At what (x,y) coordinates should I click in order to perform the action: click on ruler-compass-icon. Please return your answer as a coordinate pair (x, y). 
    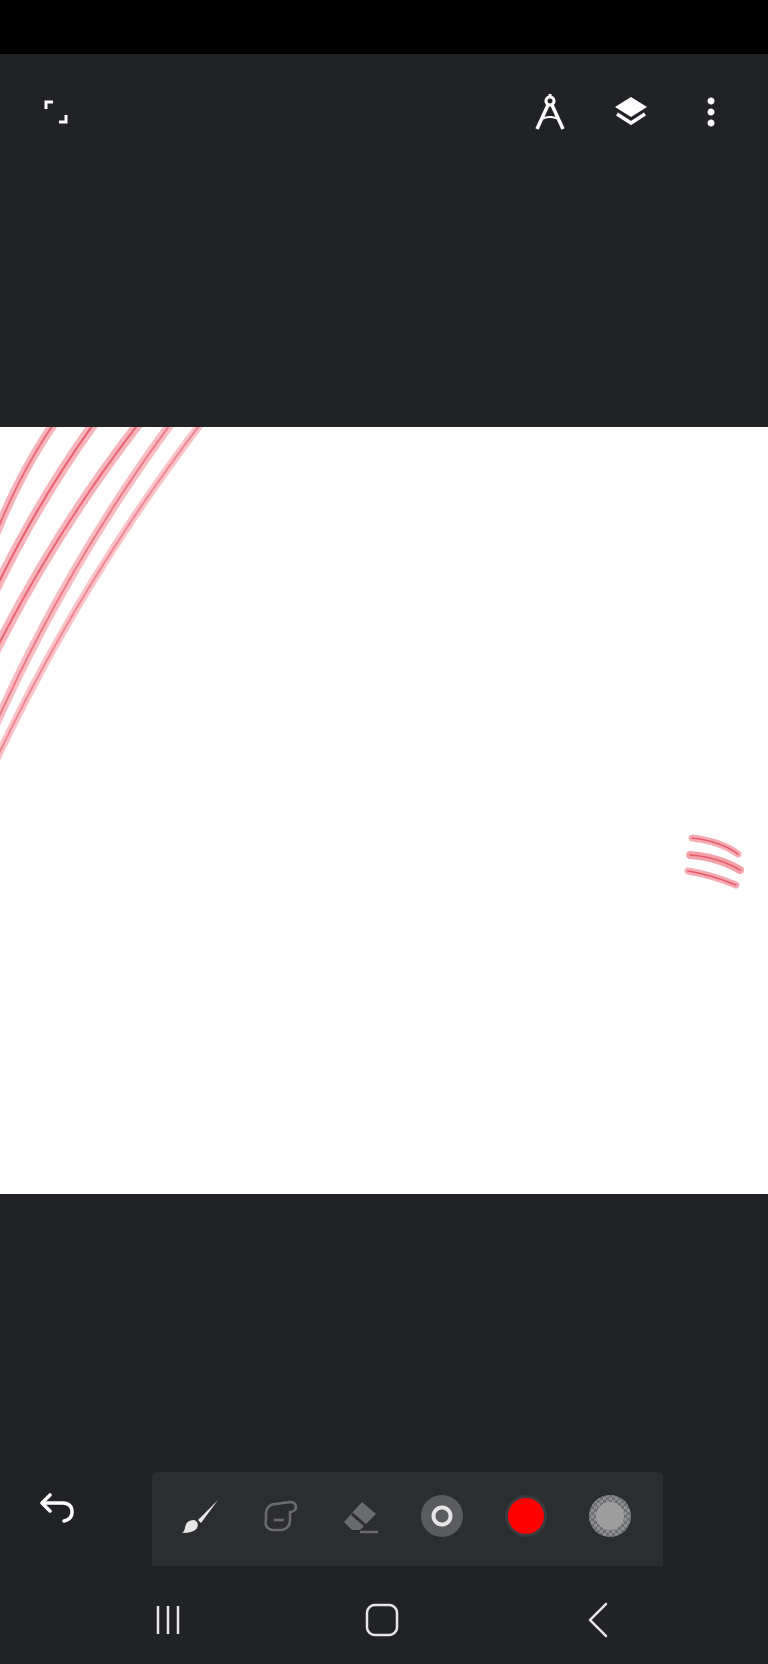
    Looking at the image, I should click on (550, 112).